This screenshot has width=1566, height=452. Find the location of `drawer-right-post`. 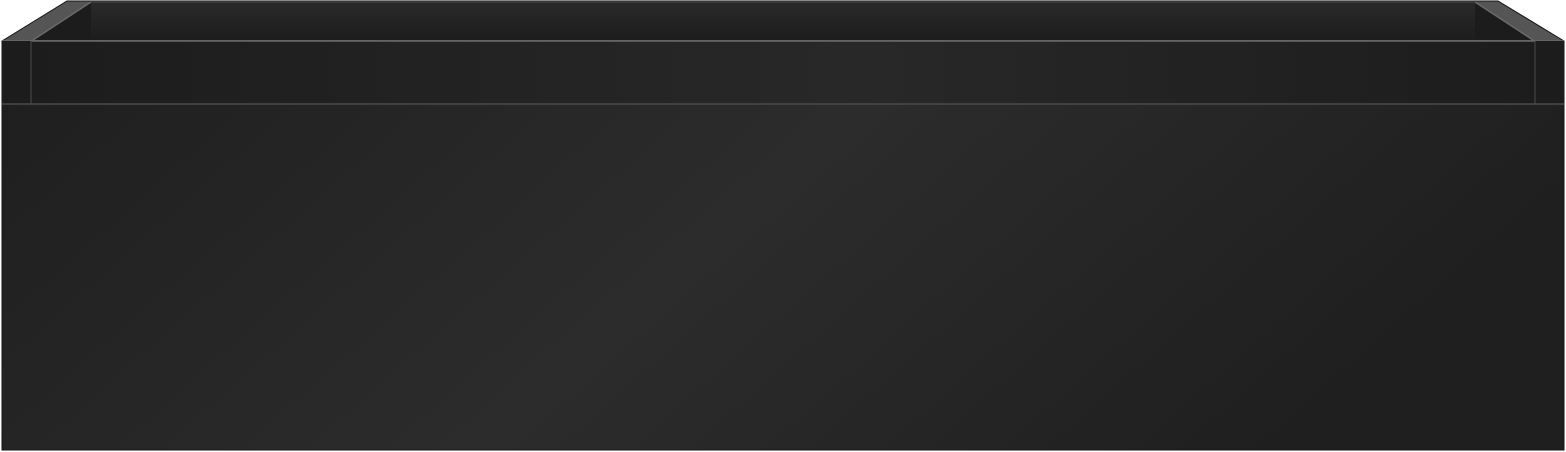

drawer-right-post is located at coordinates (1549, 72).